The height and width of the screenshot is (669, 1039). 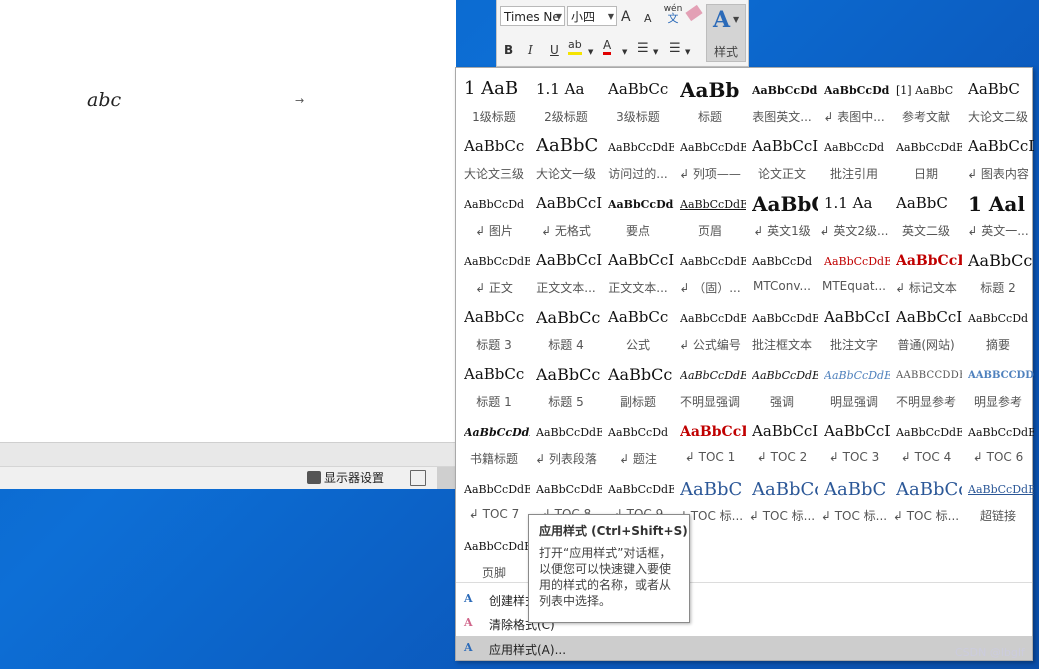 I want to click on styles-label: 样式, so click(x=725, y=52).